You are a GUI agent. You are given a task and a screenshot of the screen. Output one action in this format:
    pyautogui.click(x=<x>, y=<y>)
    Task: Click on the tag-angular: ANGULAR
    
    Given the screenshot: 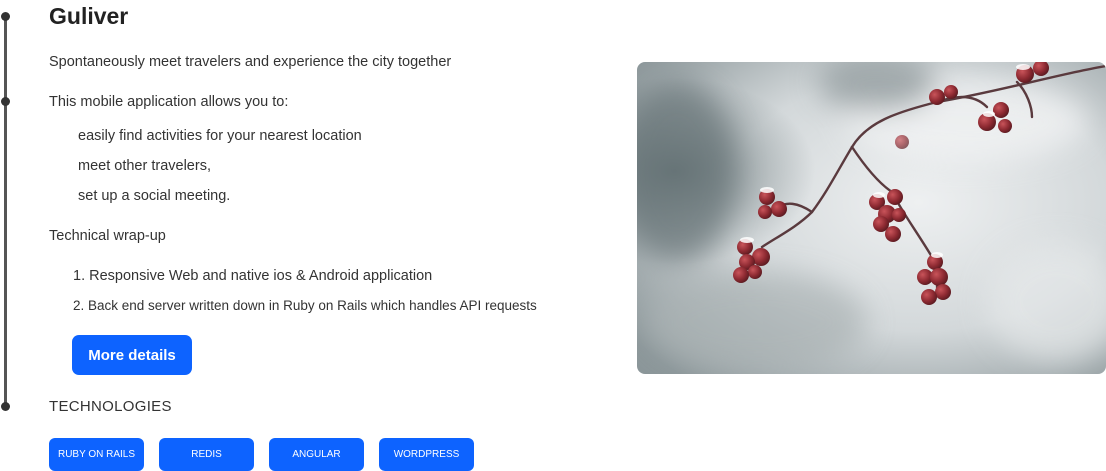 What is the action you would take?
    pyautogui.click(x=316, y=454)
    